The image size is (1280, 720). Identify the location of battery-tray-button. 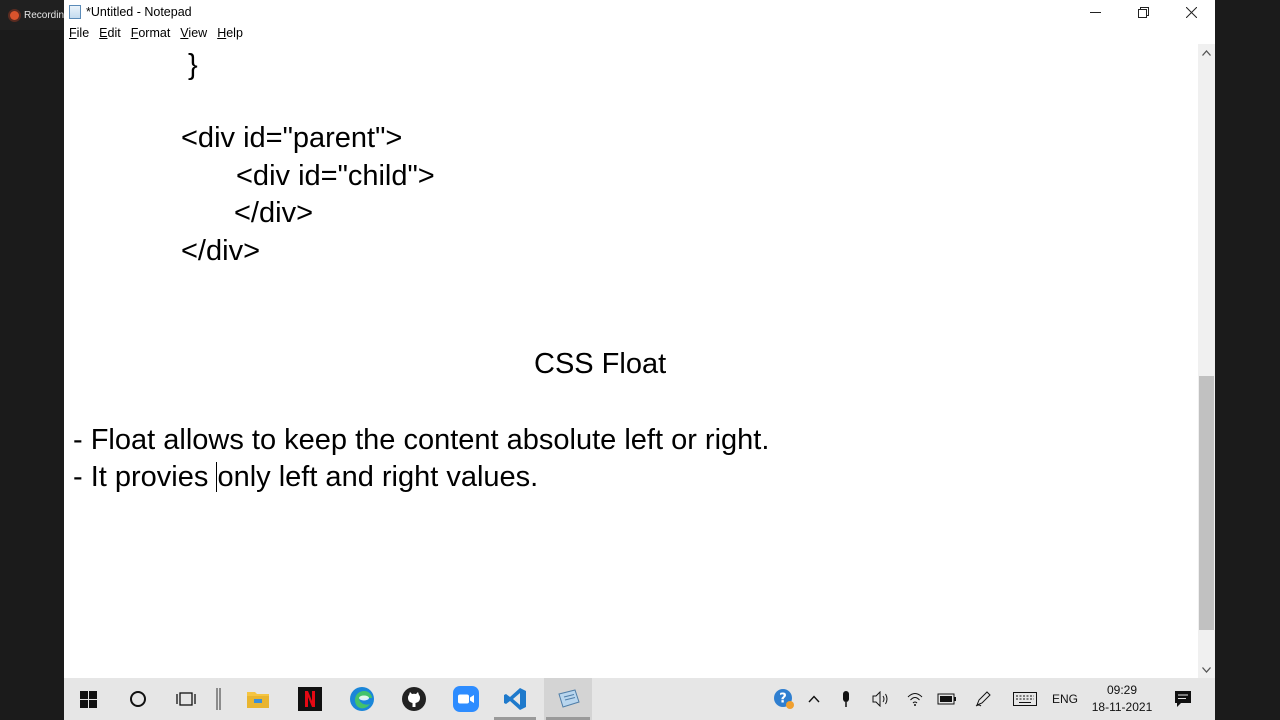
(947, 699).